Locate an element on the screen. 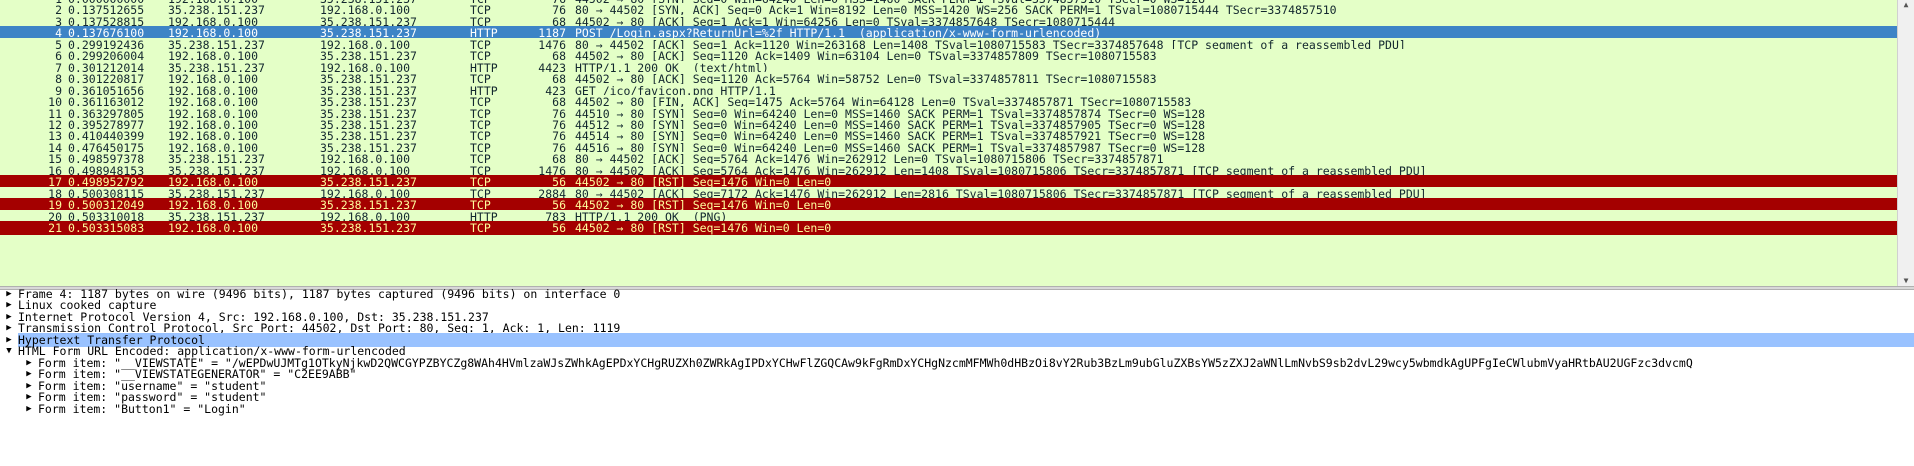  form-item-node: ▶ Form item: "Button1" = "Login" is located at coordinates (957, 409).